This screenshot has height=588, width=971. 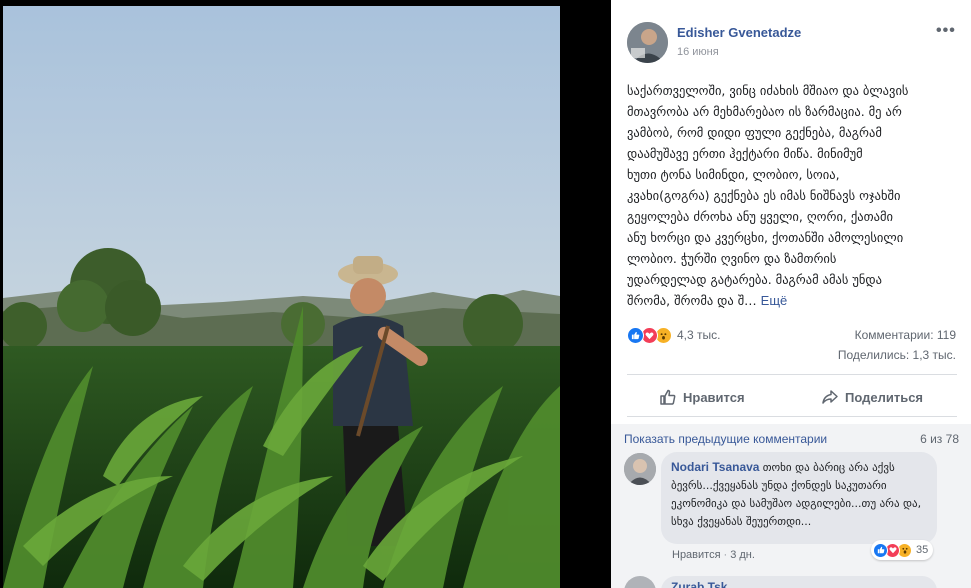 I want to click on like-button-label: Нравится, so click(x=714, y=397).